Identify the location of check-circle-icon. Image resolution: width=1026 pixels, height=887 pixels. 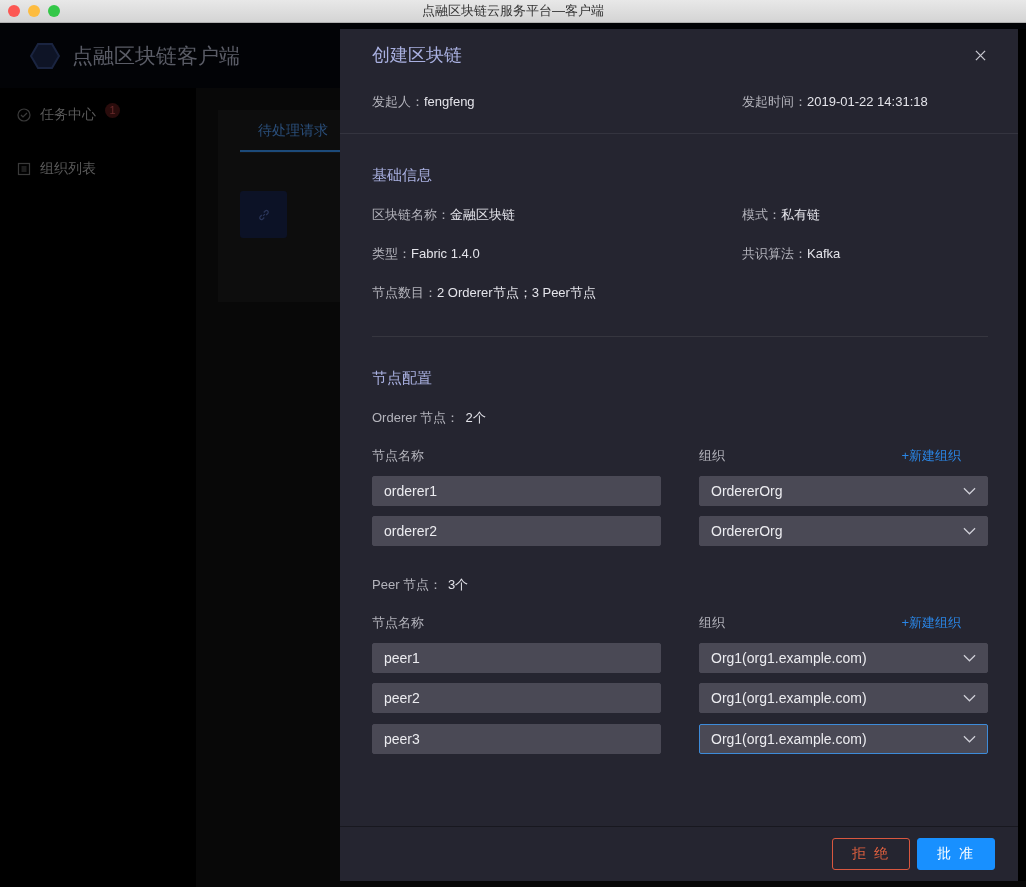
(24, 115).